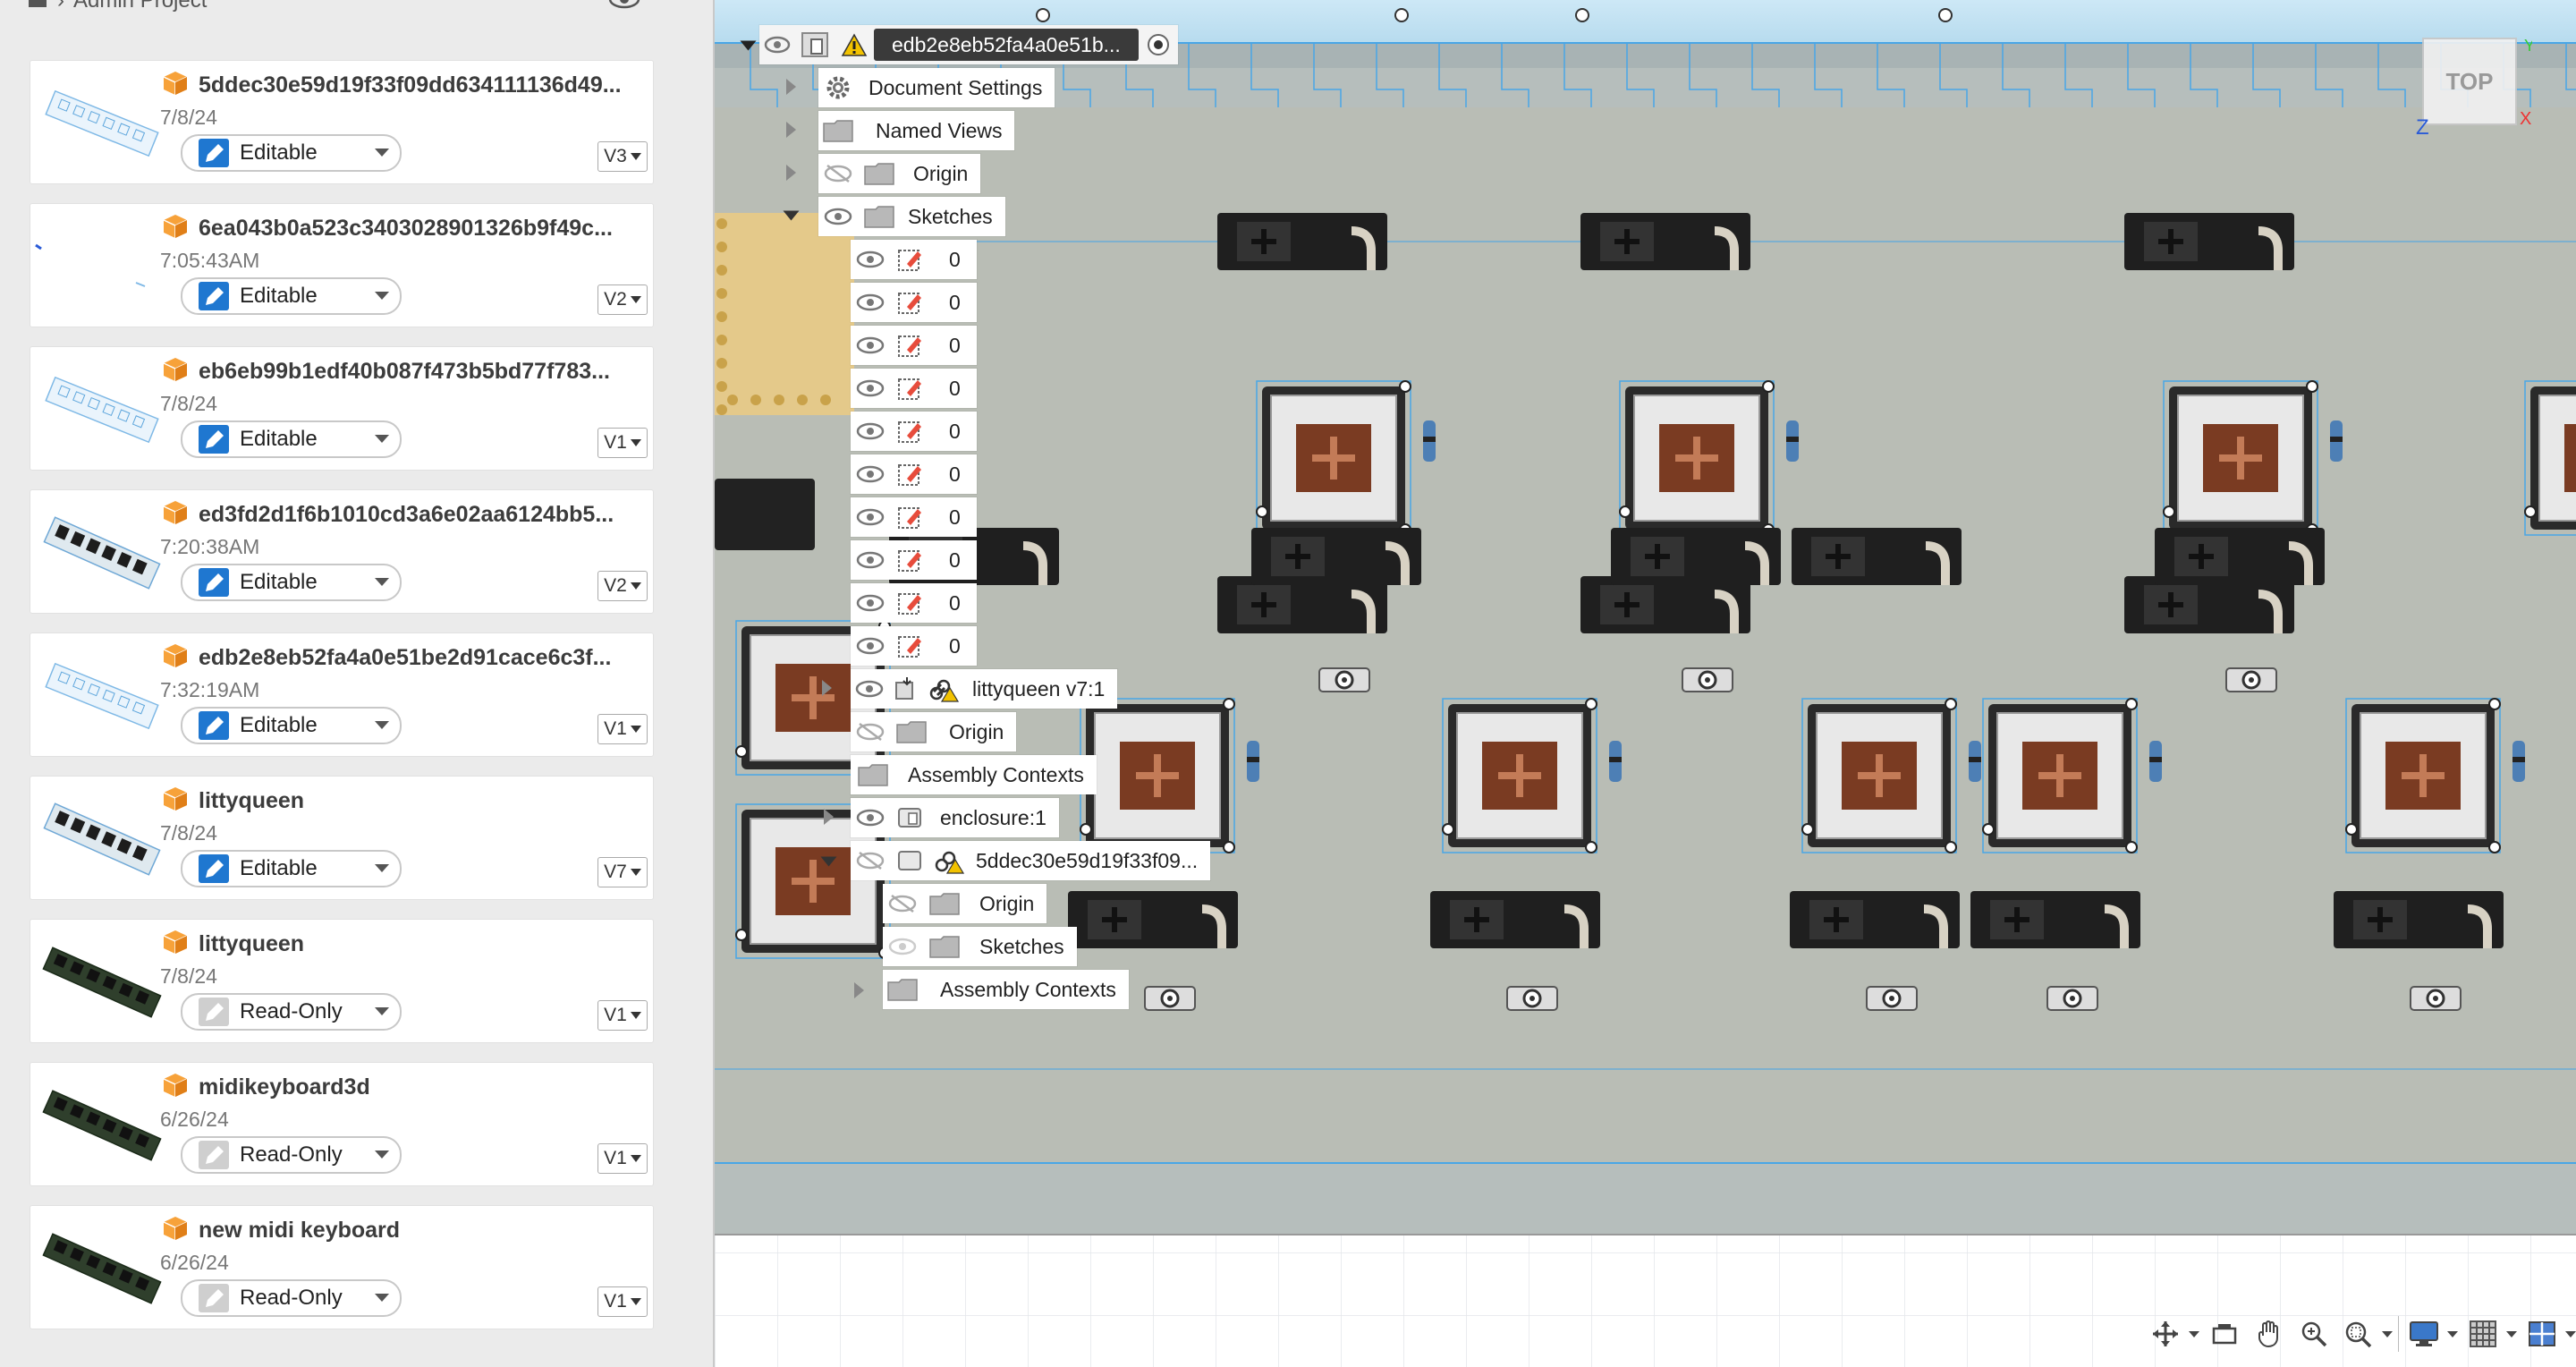  What do you see at coordinates (622, 156) in the screenshot?
I see `version-dropdown: V3` at bounding box center [622, 156].